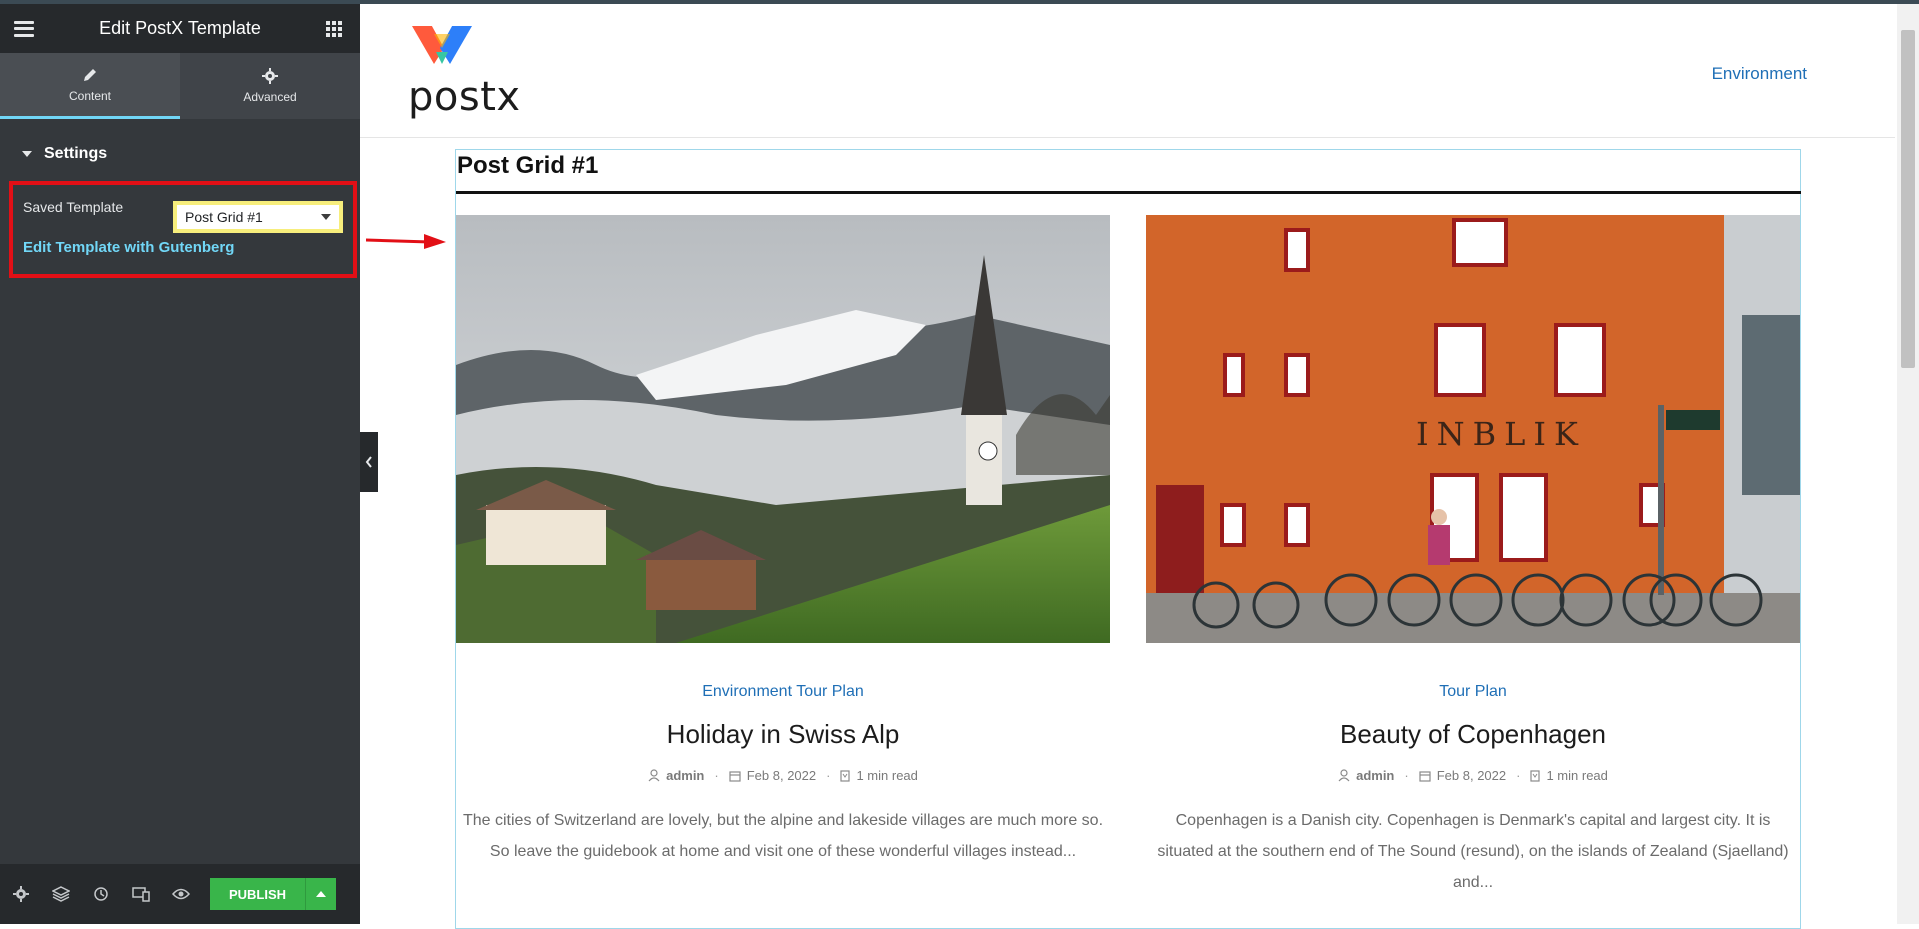  What do you see at coordinates (24, 28) in the screenshot?
I see `hamburger-menu-icon` at bounding box center [24, 28].